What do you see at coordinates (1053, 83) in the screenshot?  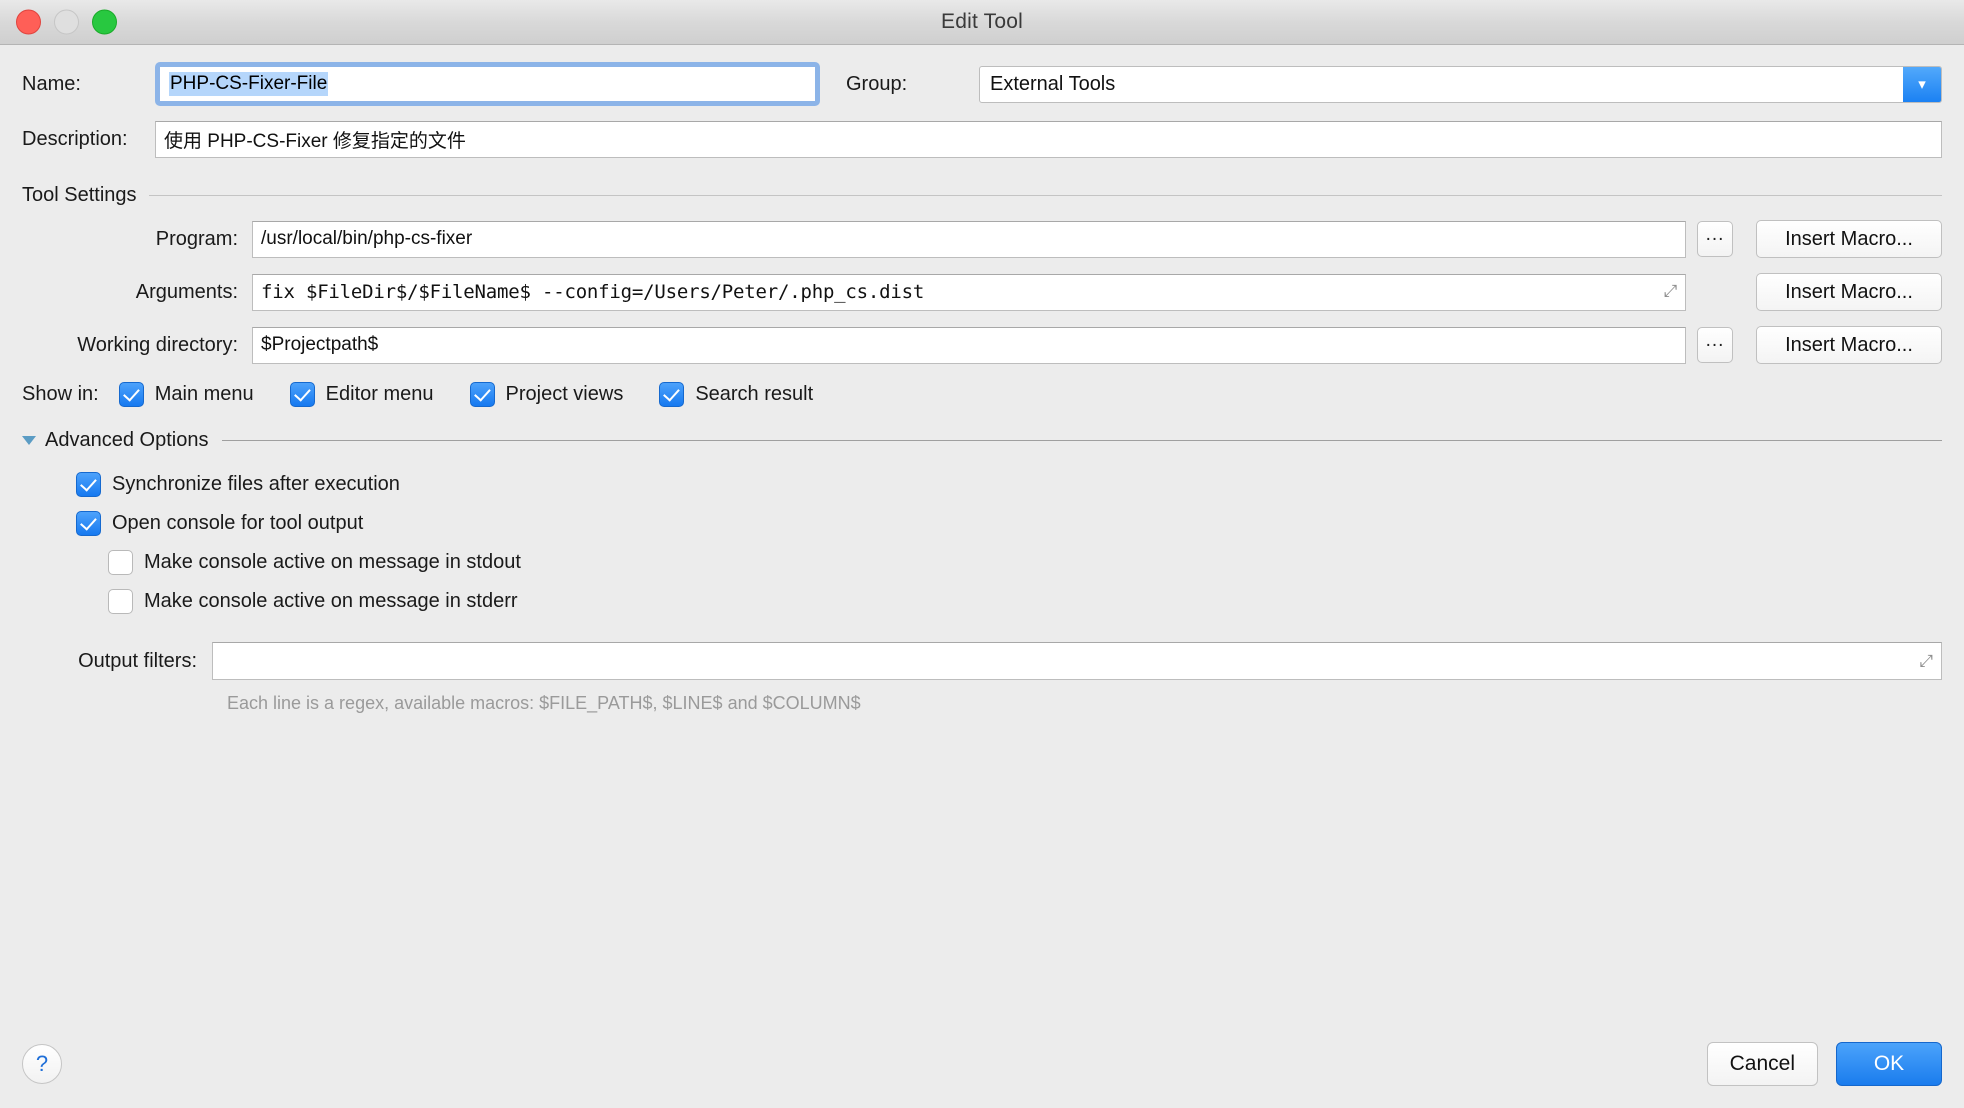 I see `group-dropdown-value: External Tools` at bounding box center [1053, 83].